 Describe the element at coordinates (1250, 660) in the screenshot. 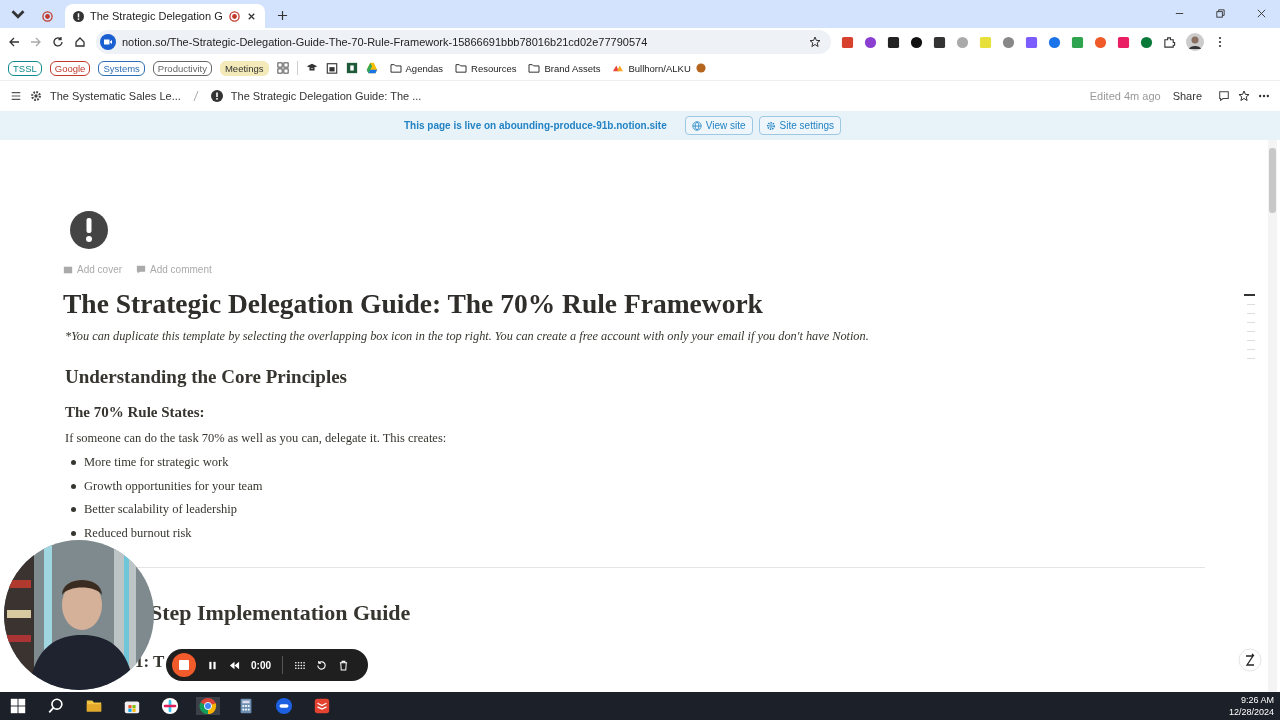

I see `help-icon` at that location.